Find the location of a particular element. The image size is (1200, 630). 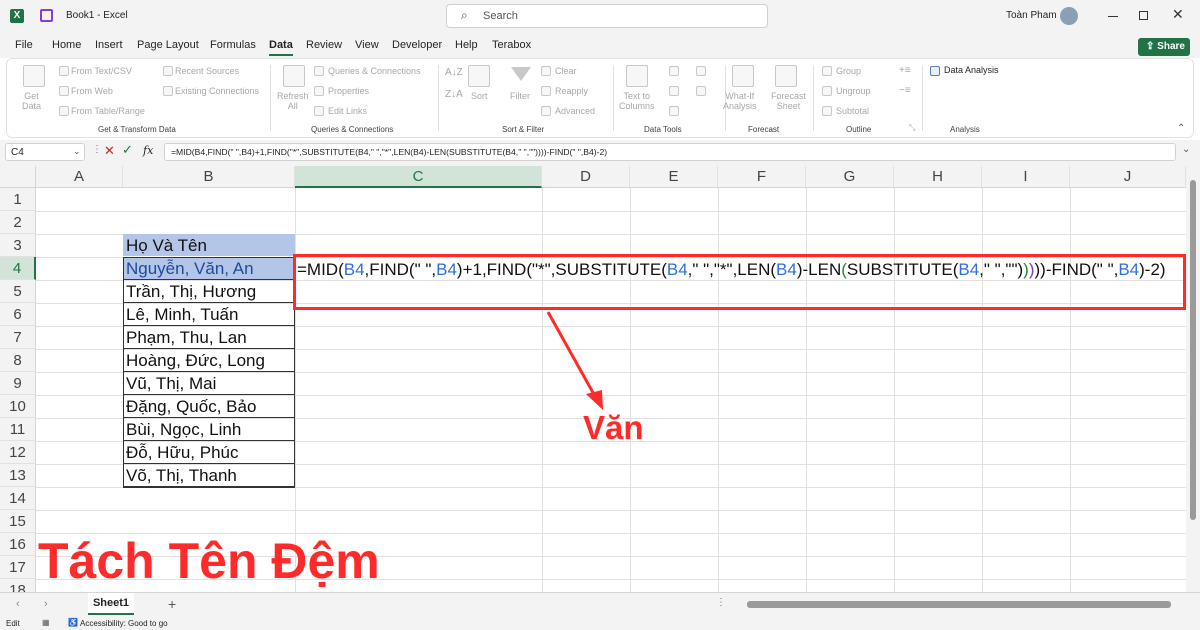

row-header-11: 11 is located at coordinates (18, 429).